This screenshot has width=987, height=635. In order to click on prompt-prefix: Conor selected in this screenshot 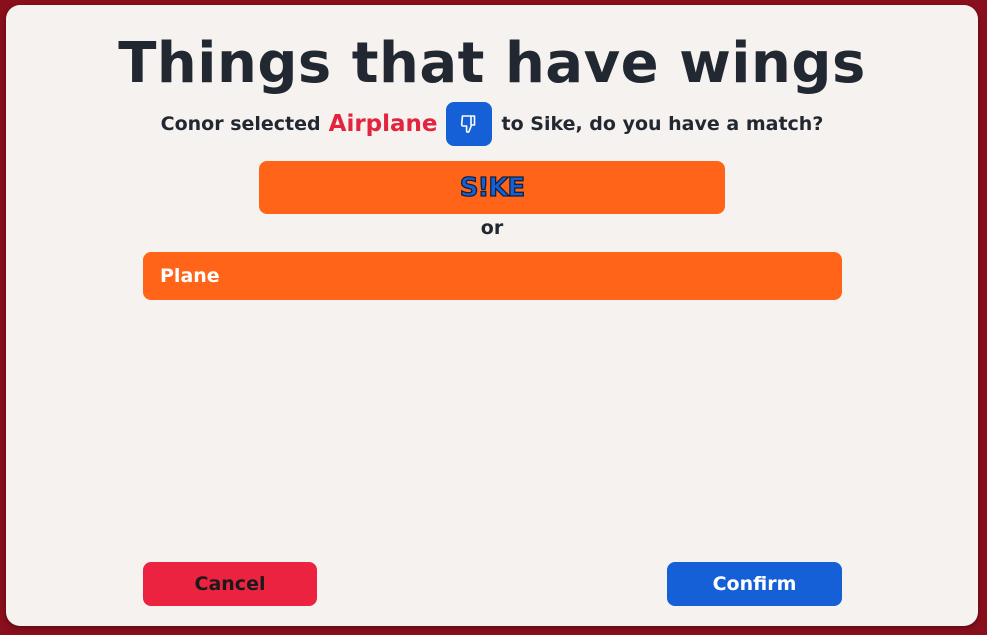, I will do `click(240, 124)`.